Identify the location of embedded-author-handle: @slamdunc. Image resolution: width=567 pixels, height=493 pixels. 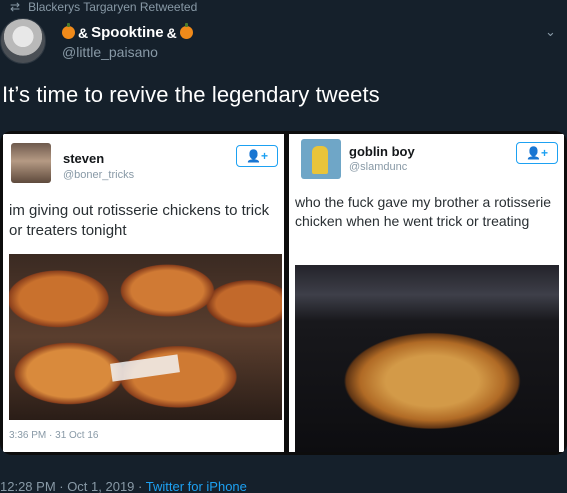
(378, 167).